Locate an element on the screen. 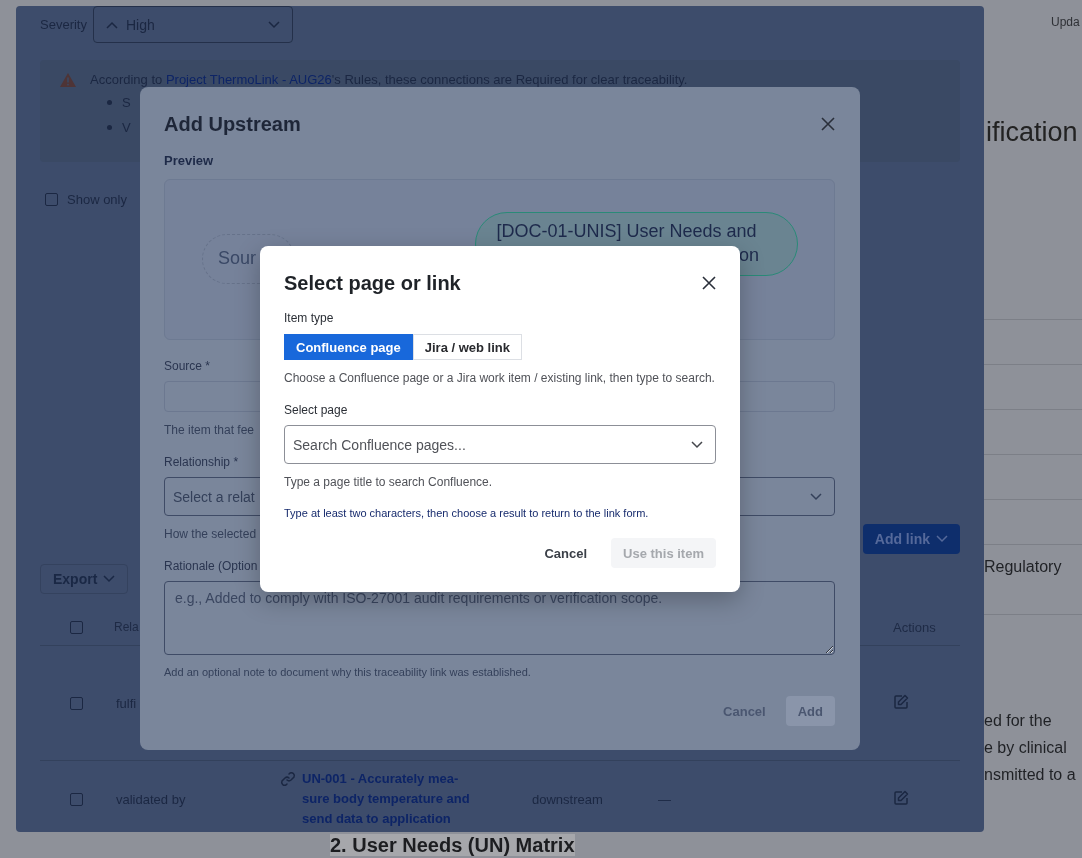 Image resolution: width=1082 pixels, height=858 pixels. close-icon is located at coordinates (709, 283).